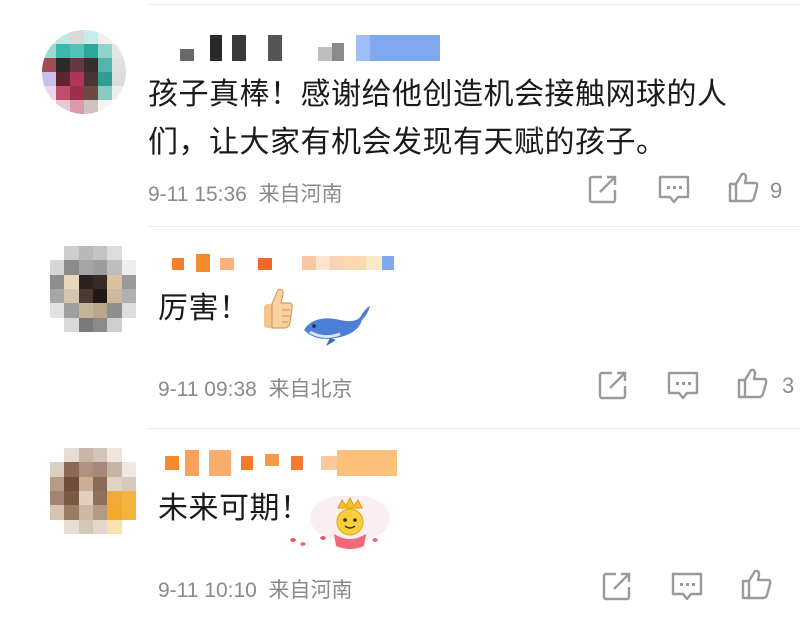  I want to click on comment-date: 9-11 09:38, so click(207, 389).